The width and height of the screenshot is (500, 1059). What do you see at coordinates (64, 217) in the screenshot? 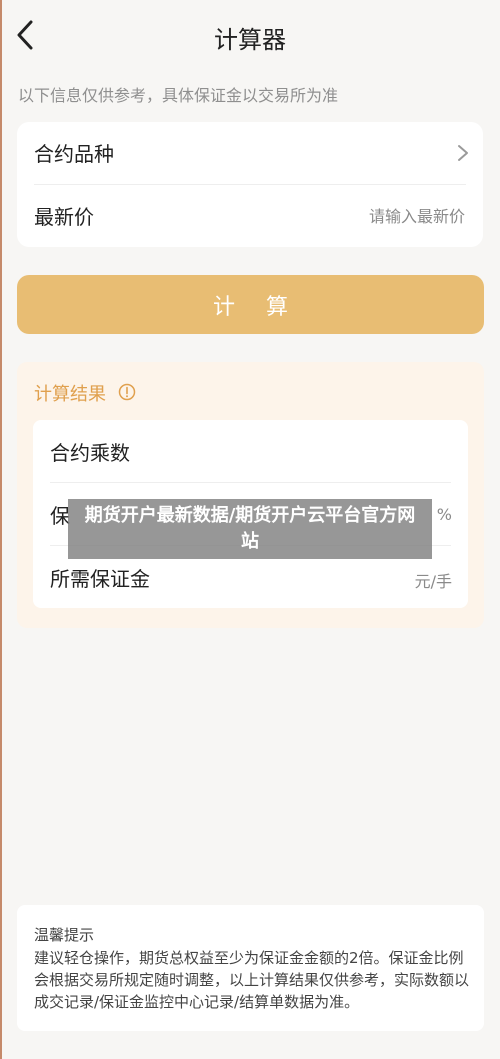
I see `latest-price-label: 最新价` at bounding box center [64, 217].